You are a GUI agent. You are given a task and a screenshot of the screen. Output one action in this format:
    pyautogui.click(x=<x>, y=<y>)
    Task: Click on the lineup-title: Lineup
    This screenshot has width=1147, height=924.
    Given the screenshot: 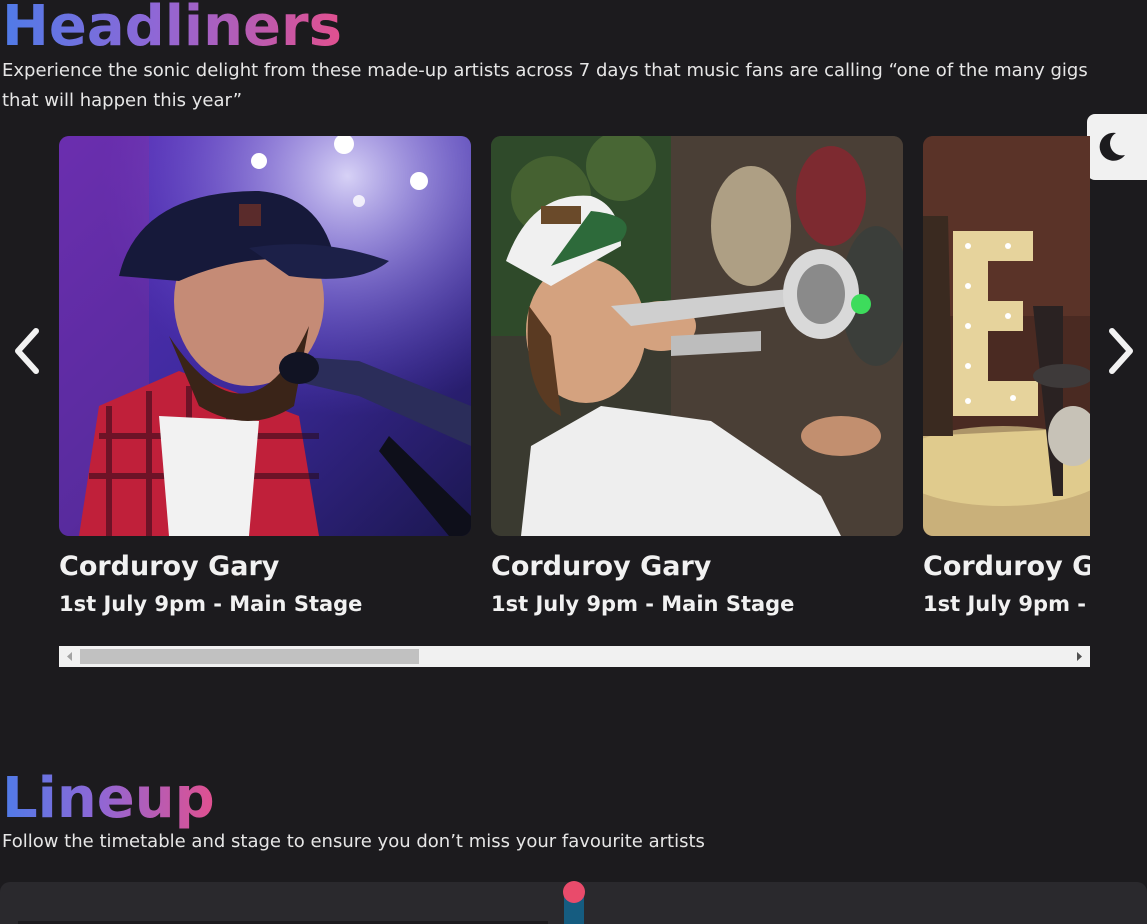 What is the action you would take?
    pyautogui.click(x=108, y=798)
    